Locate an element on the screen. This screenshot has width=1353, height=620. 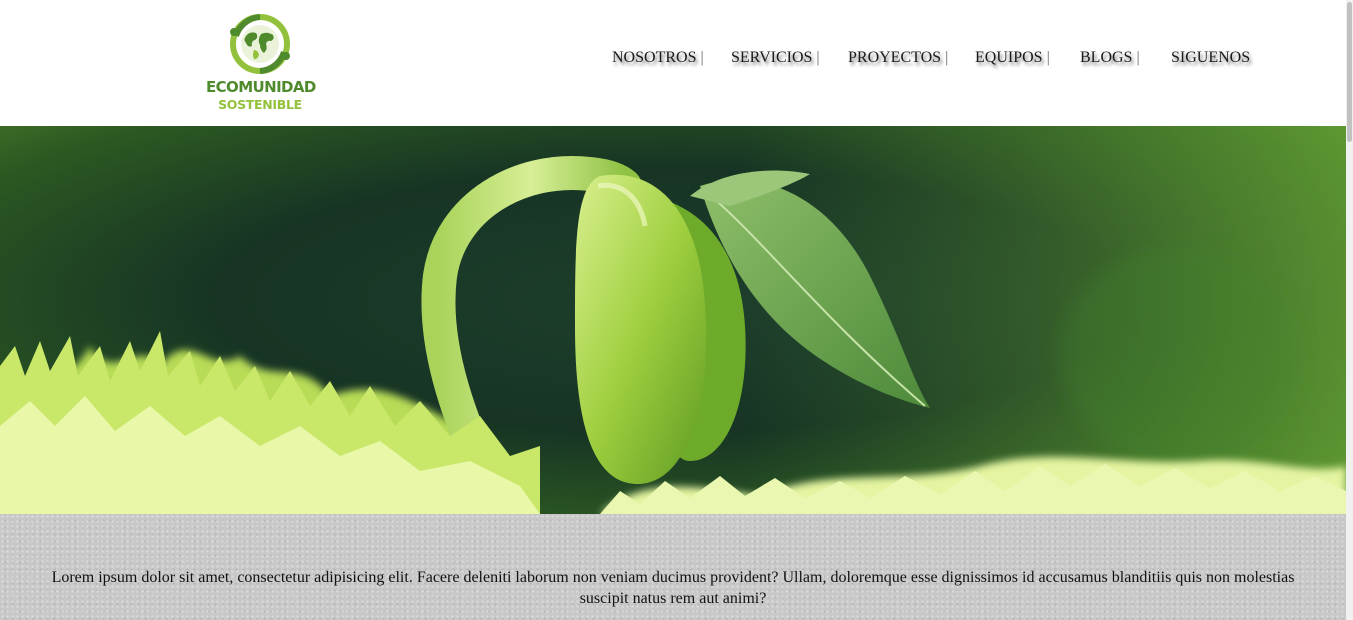
nav-item-blogs: BLOGS | is located at coordinates (1110, 58).